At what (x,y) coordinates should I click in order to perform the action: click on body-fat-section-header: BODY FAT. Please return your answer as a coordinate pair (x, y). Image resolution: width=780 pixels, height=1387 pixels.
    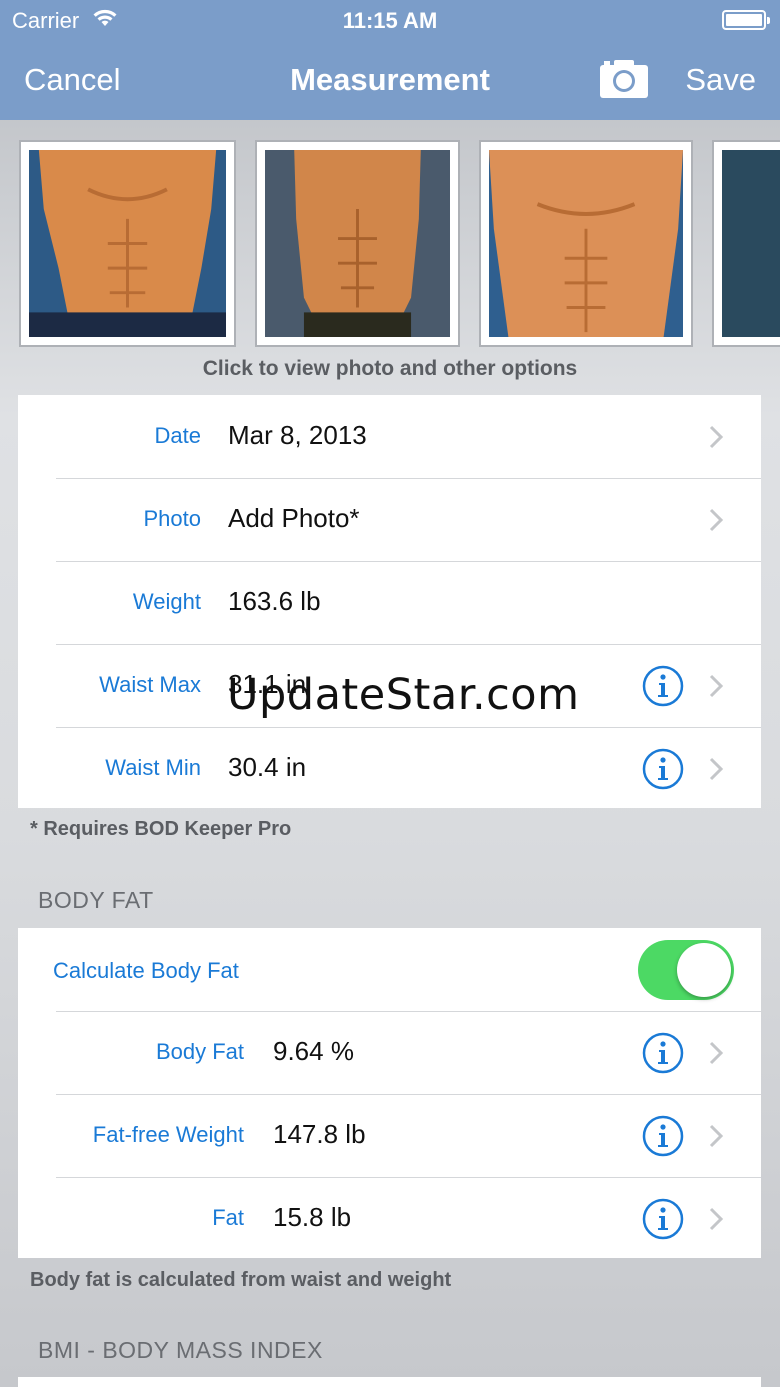
    Looking at the image, I should click on (96, 900).